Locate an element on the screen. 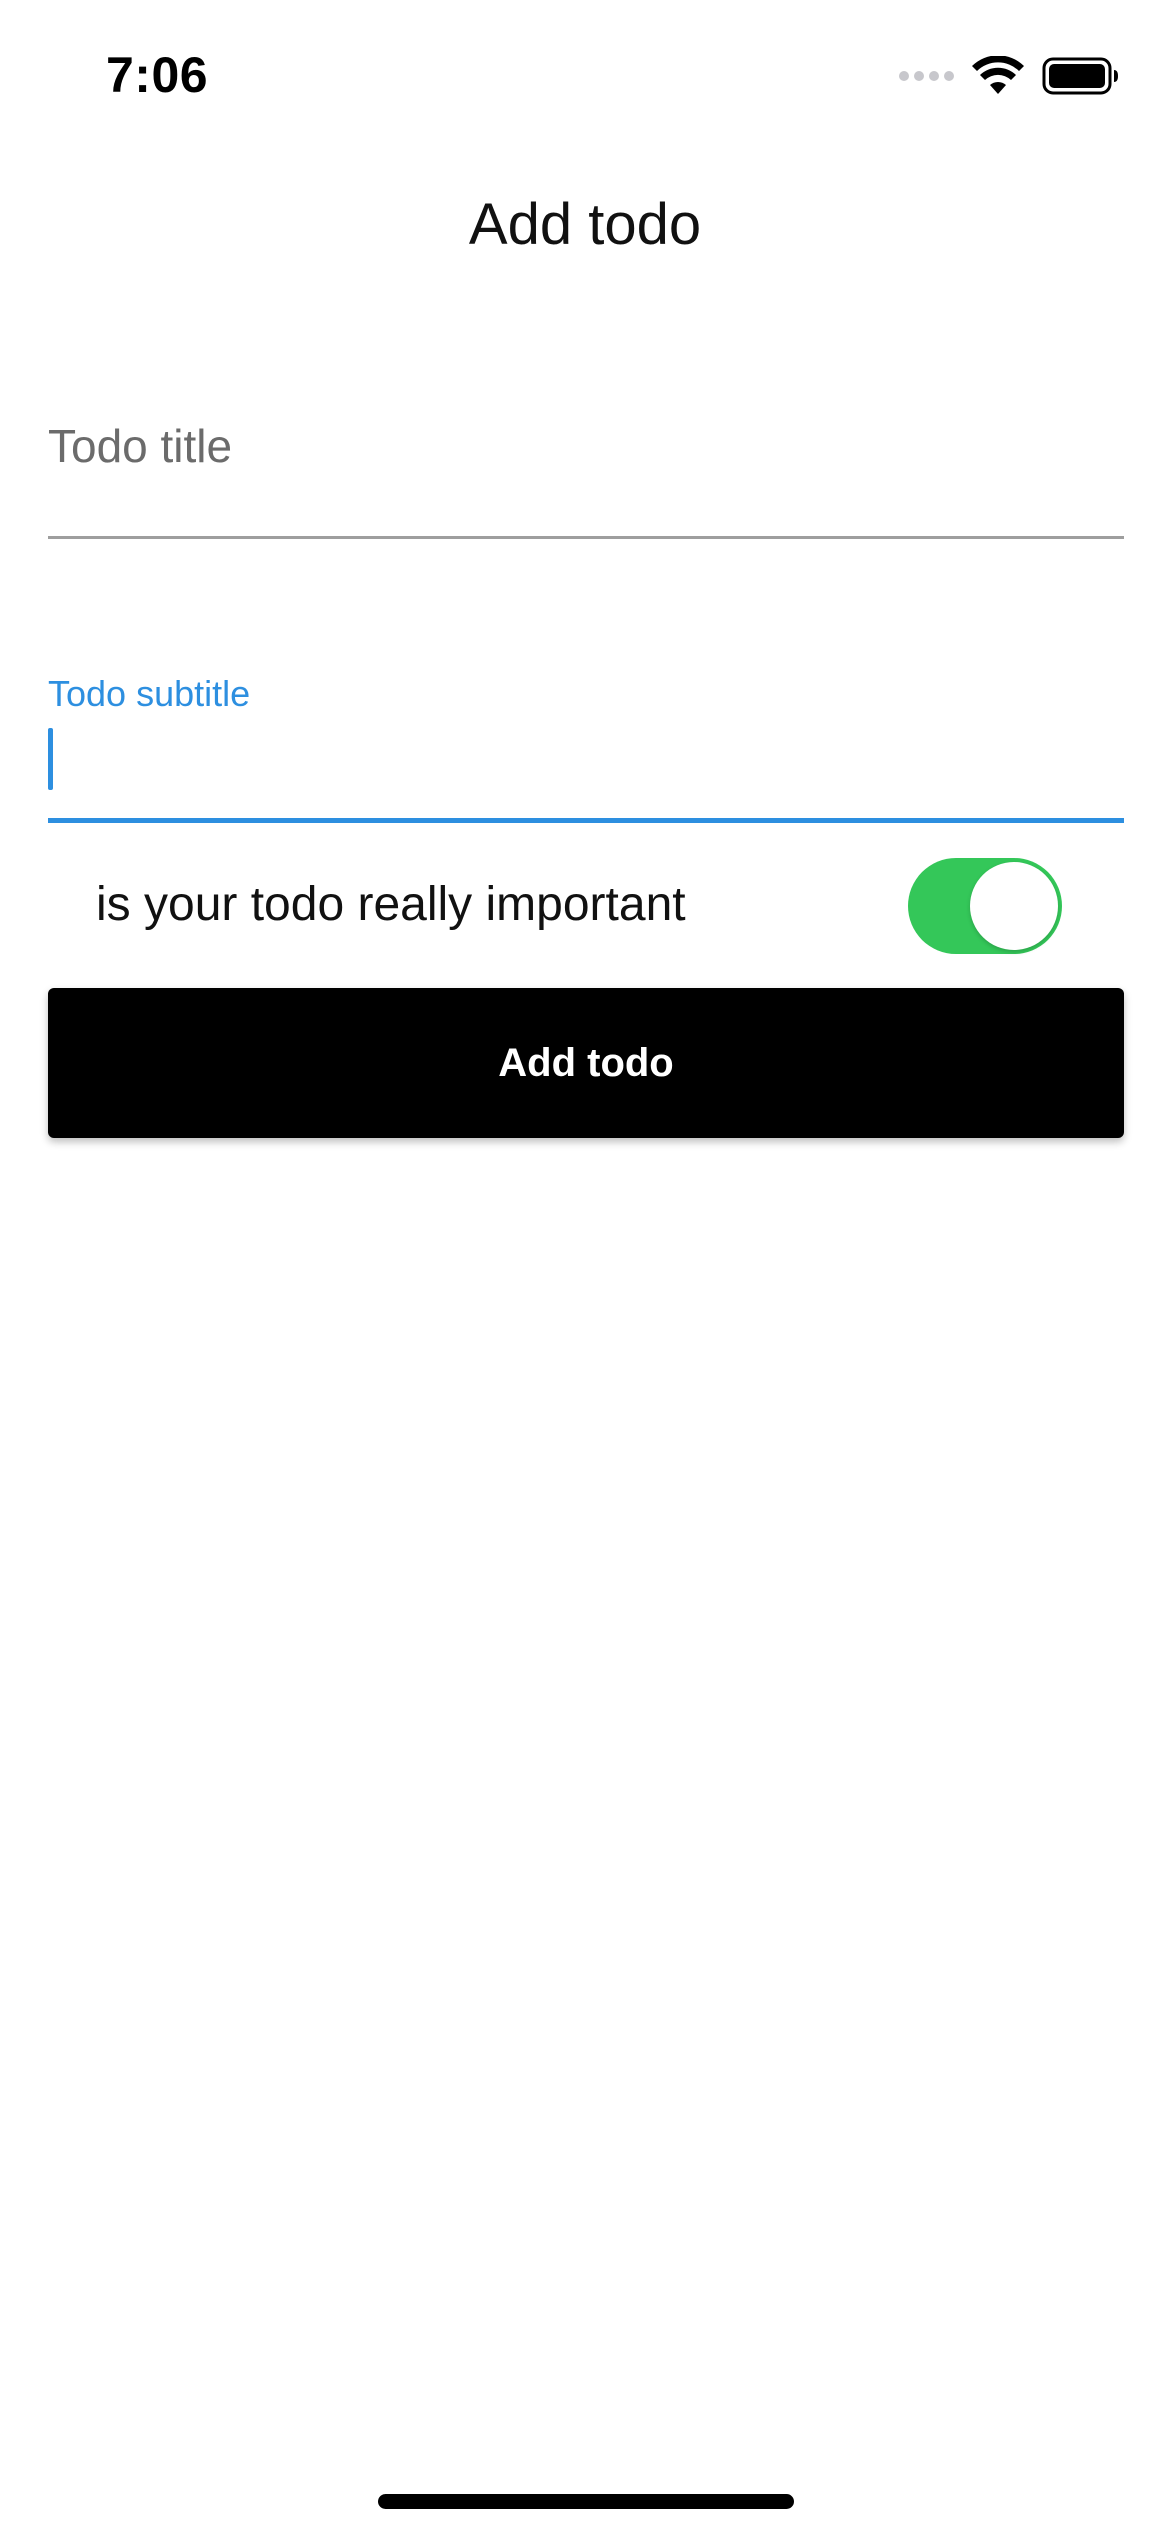  add-todo-button: Add todo is located at coordinates (586, 1063).